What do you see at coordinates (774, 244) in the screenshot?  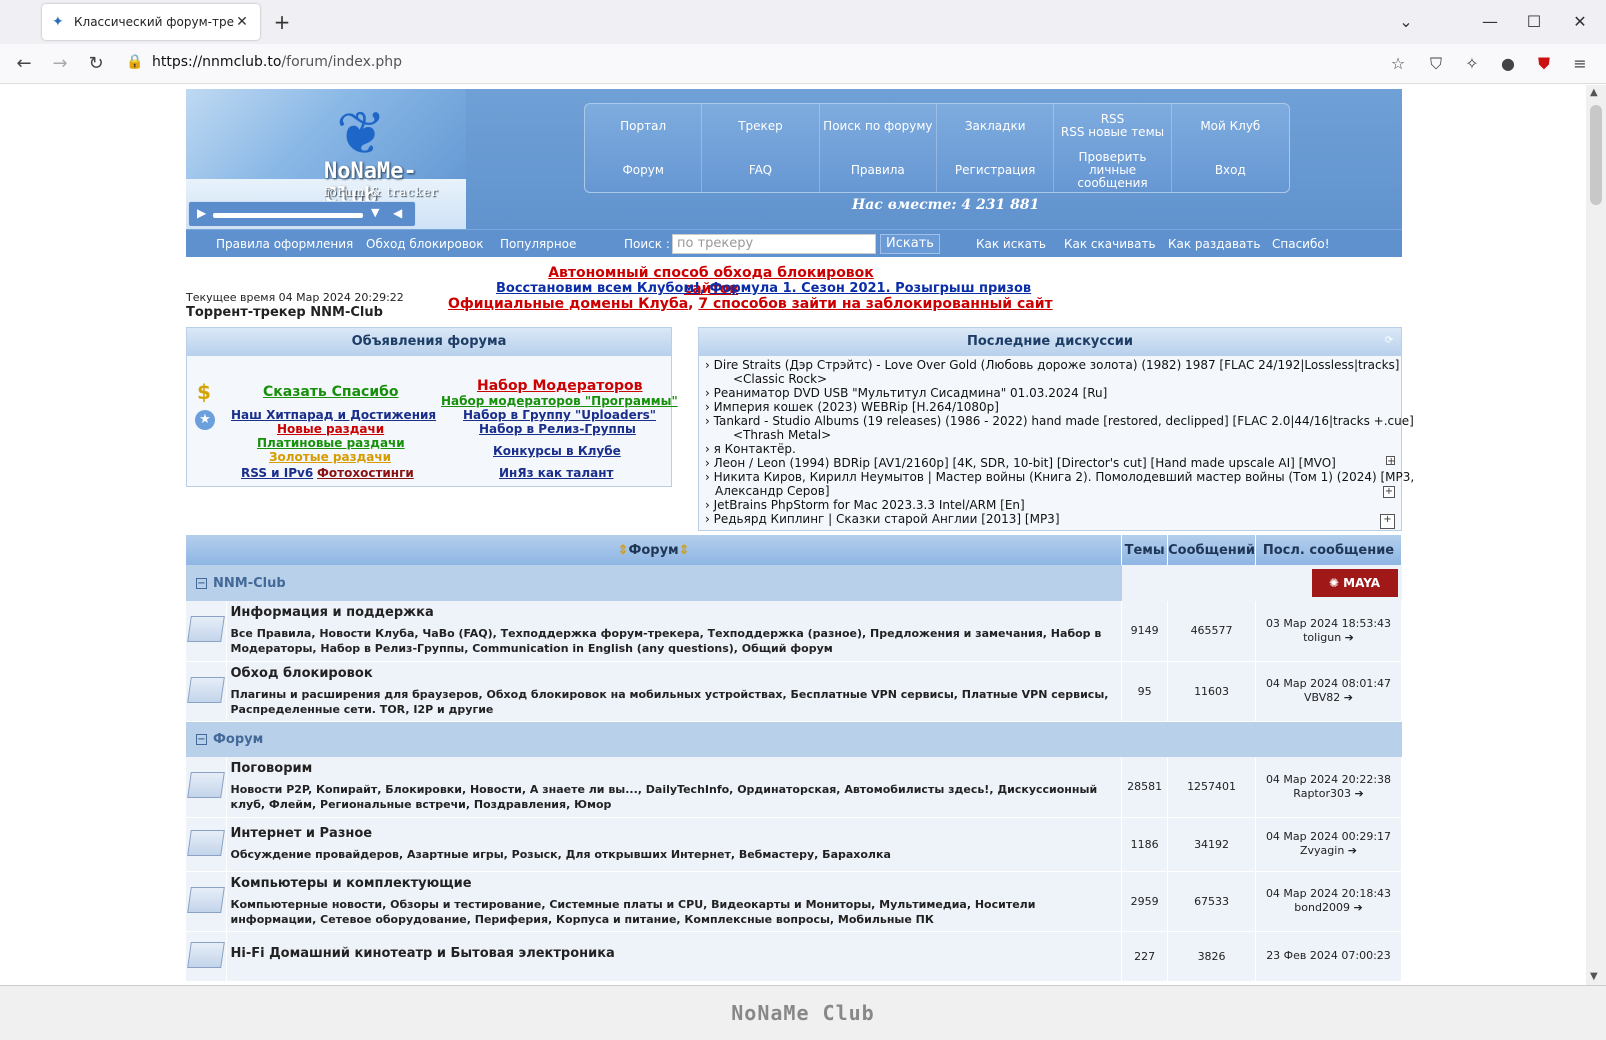 I see `search-input: по трекеру` at bounding box center [774, 244].